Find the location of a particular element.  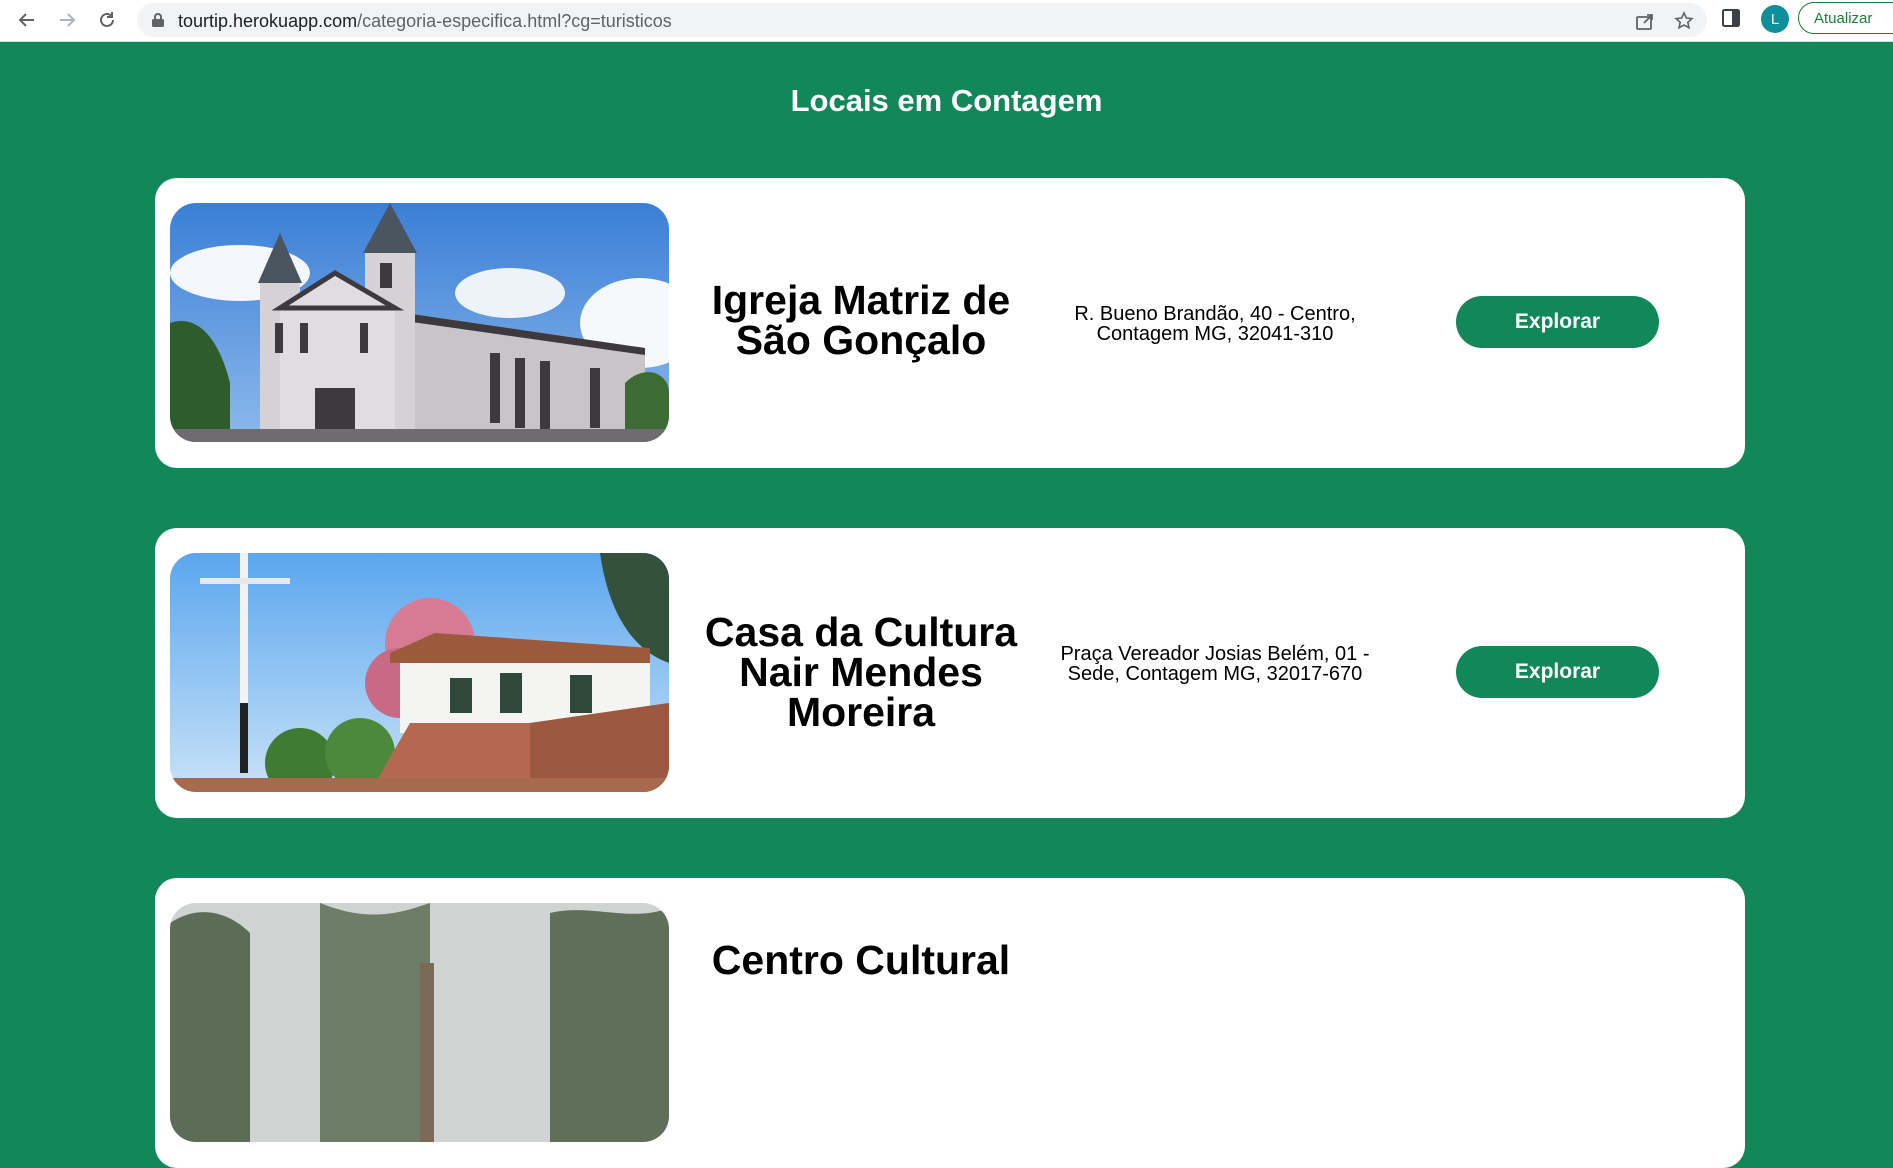

place-name: Centro Cultural is located at coordinates (861, 960).